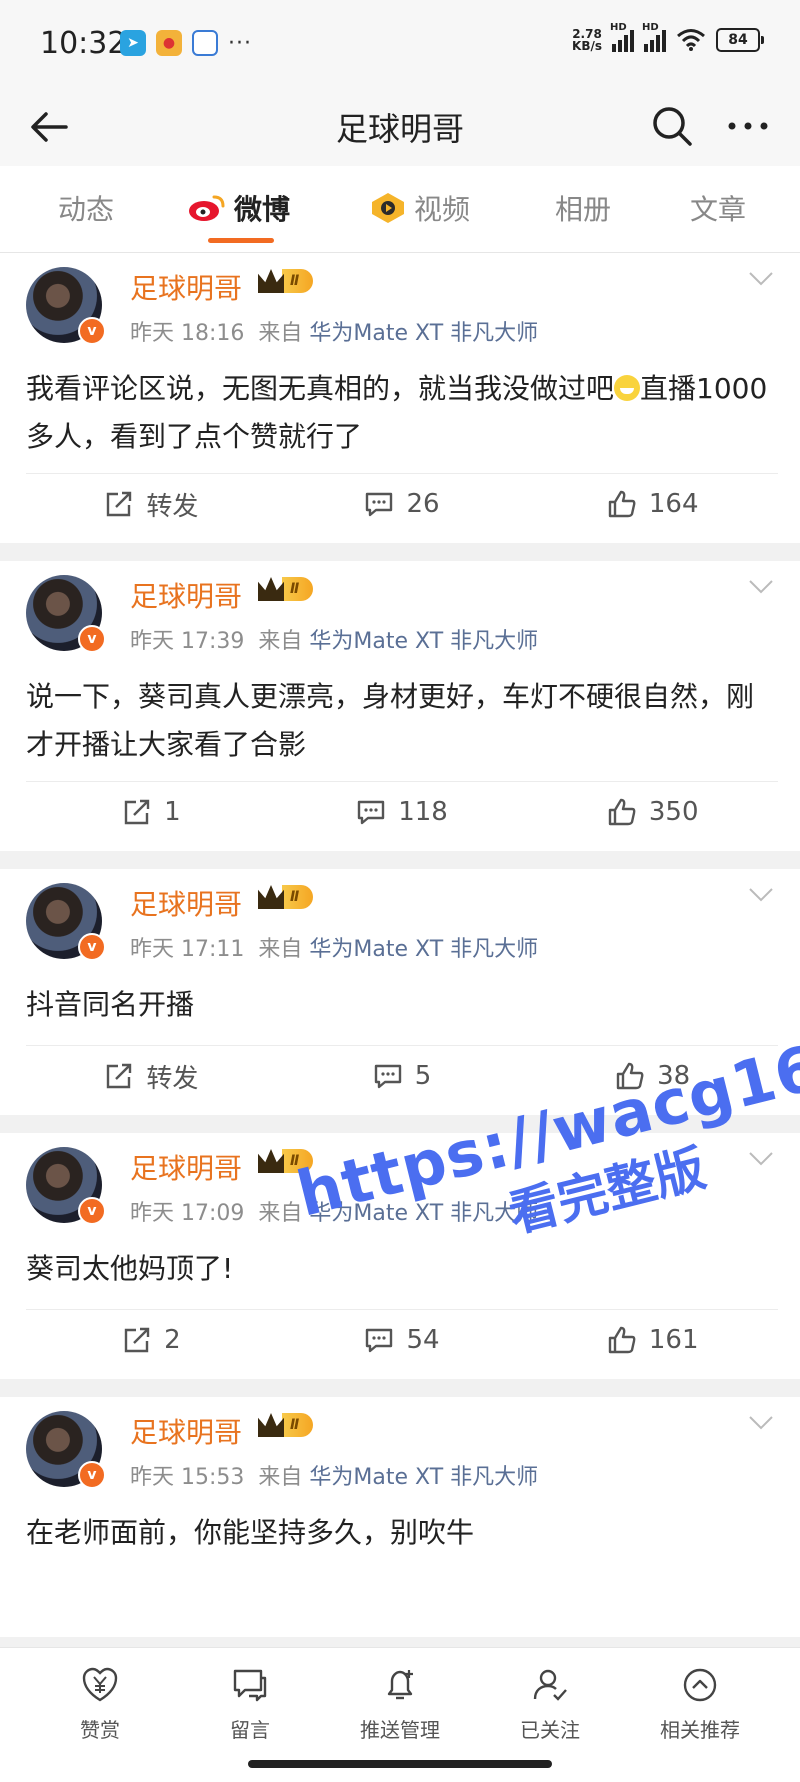  Describe the element at coordinates (205, 43) in the screenshot. I see `blue-app-icon` at that location.